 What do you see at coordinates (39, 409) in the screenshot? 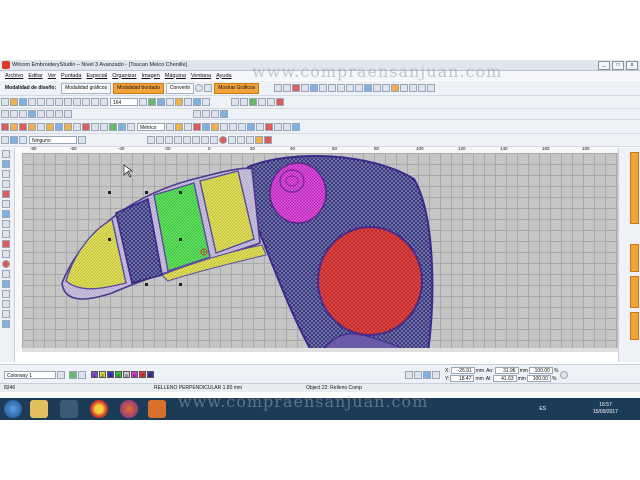
I see `file-explorer-icon` at bounding box center [39, 409].